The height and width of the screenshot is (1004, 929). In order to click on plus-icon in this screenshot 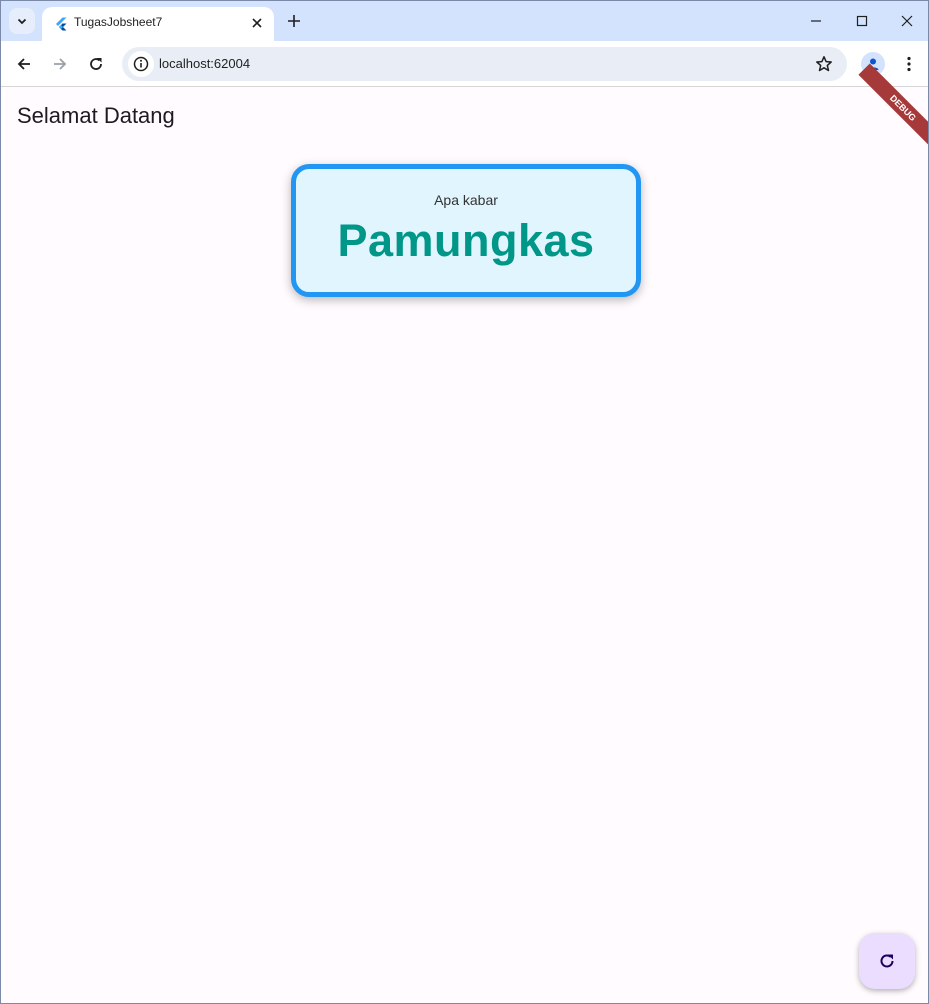, I will do `click(294, 21)`.